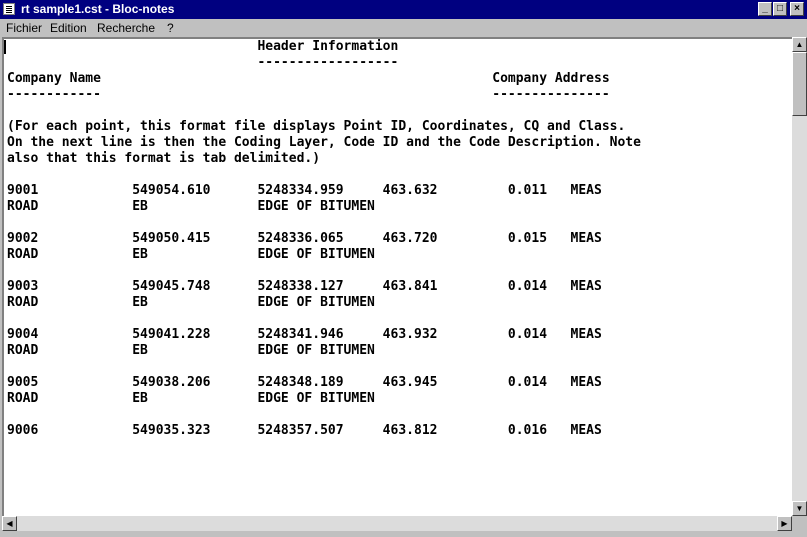 The width and height of the screenshot is (807, 537). What do you see at coordinates (797, 9) in the screenshot?
I see `close-button: ×` at bounding box center [797, 9].